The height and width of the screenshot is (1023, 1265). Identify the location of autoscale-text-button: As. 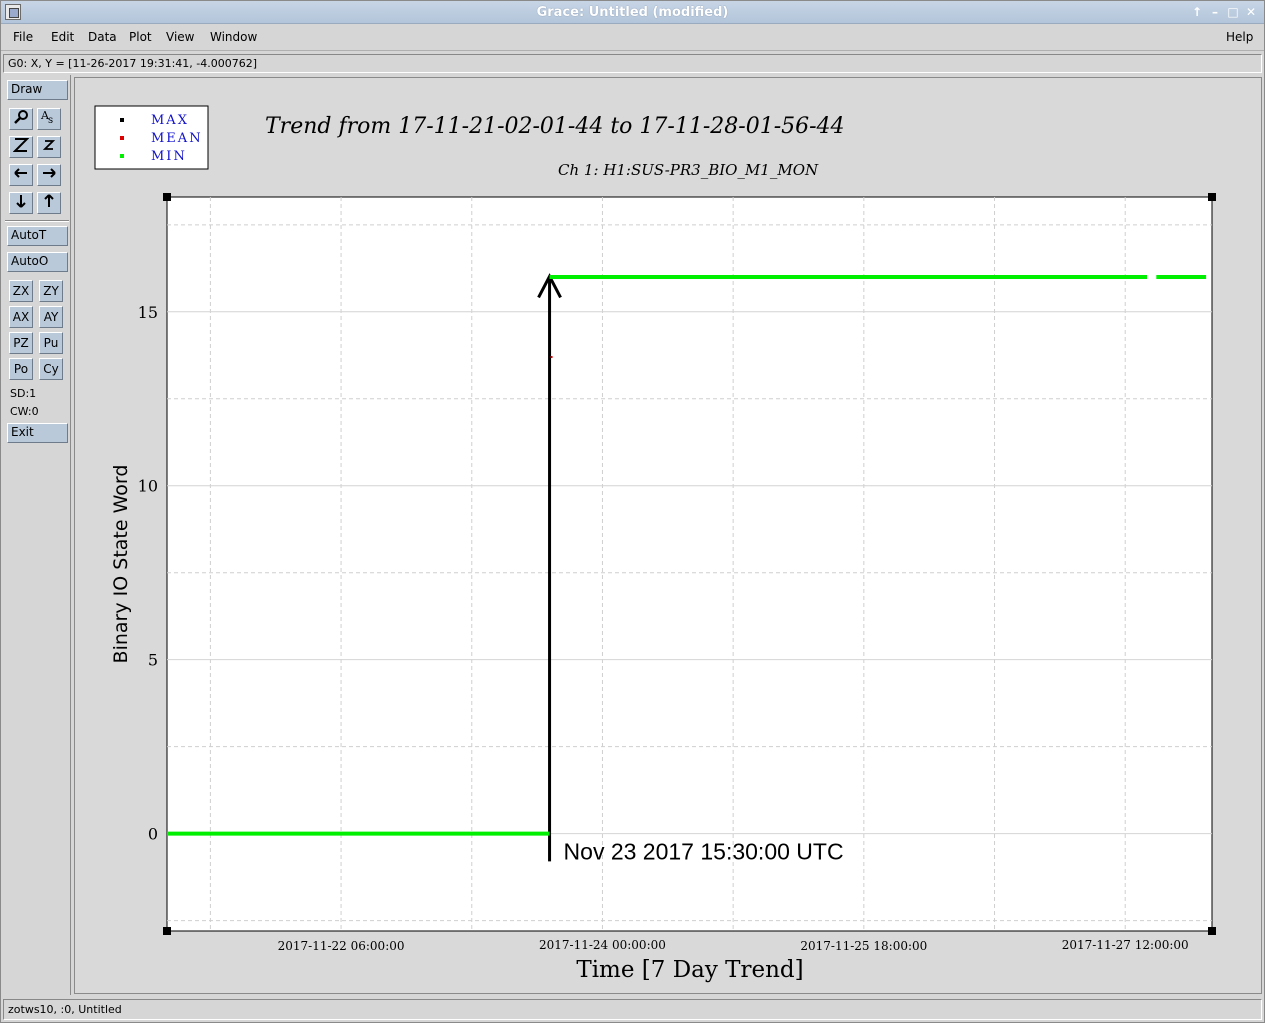
(49, 119).